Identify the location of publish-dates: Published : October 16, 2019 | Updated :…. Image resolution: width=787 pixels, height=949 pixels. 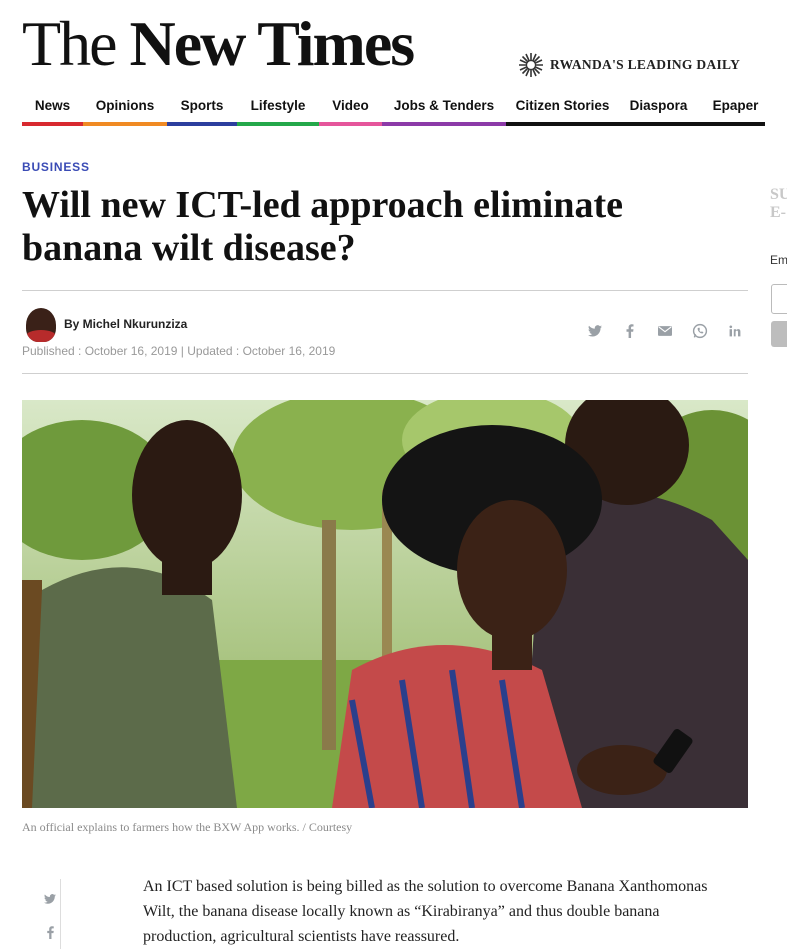
(179, 351).